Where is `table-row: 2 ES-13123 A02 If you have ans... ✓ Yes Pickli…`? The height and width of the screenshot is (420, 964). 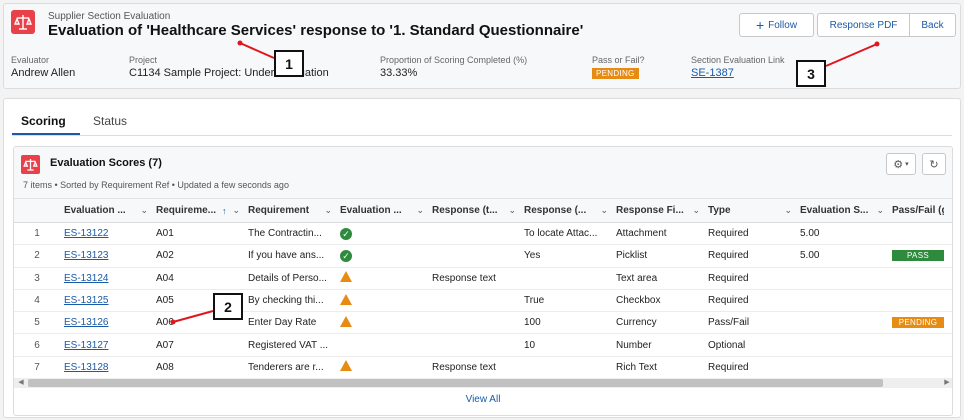
table-row: 2 ES-13123 A02 If you have ans... ✓ Yes Pickli… is located at coordinates (483, 256).